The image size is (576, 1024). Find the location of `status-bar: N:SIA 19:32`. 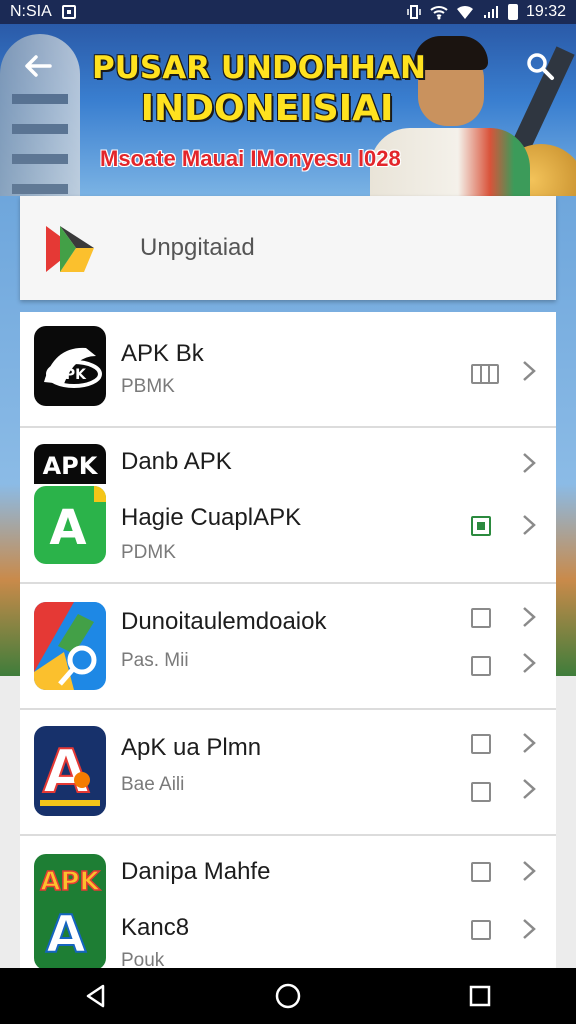

status-bar: N:SIA 19:32 is located at coordinates (288, 12).